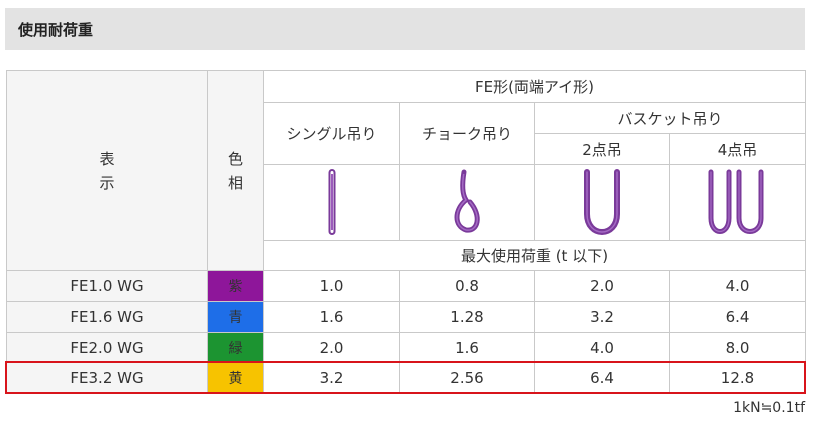 The width and height of the screenshot is (813, 422). I want to click on value-basket-2point: 4.0, so click(602, 347).